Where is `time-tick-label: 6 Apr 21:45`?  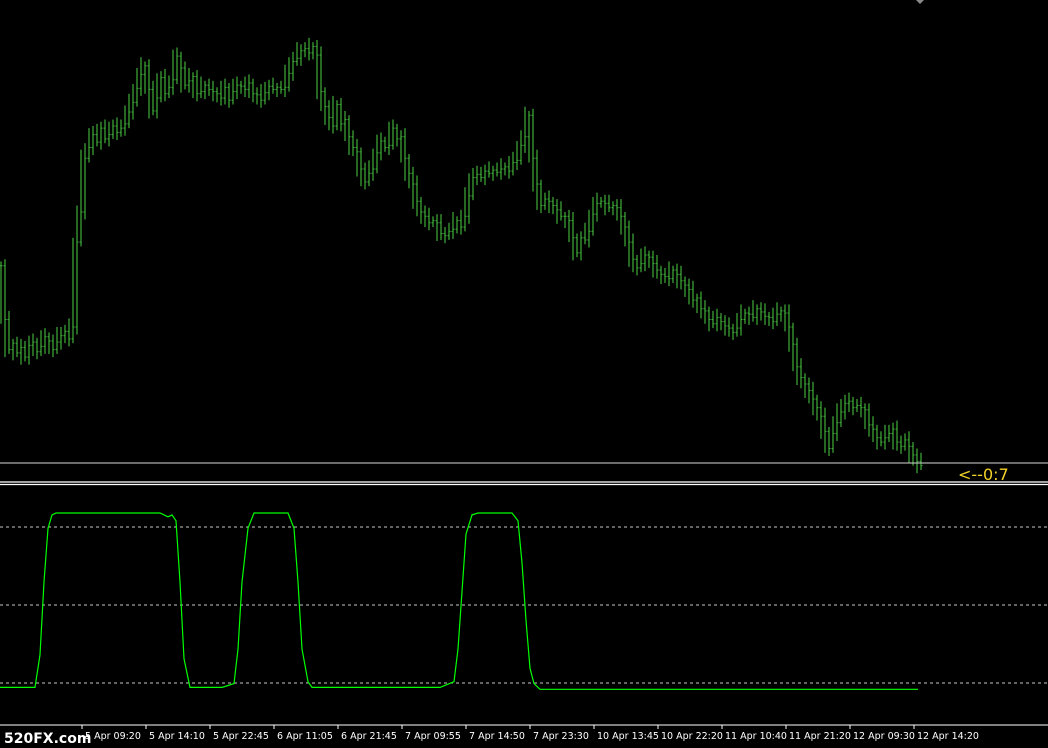 time-tick-label: 6 Apr 21:45 is located at coordinates (369, 736).